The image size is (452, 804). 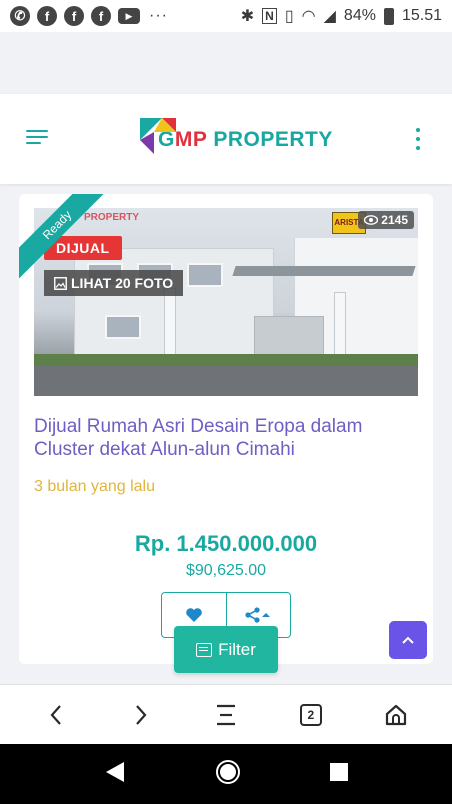 What do you see at coordinates (193, 615) in the screenshot?
I see `heart-icon` at bounding box center [193, 615].